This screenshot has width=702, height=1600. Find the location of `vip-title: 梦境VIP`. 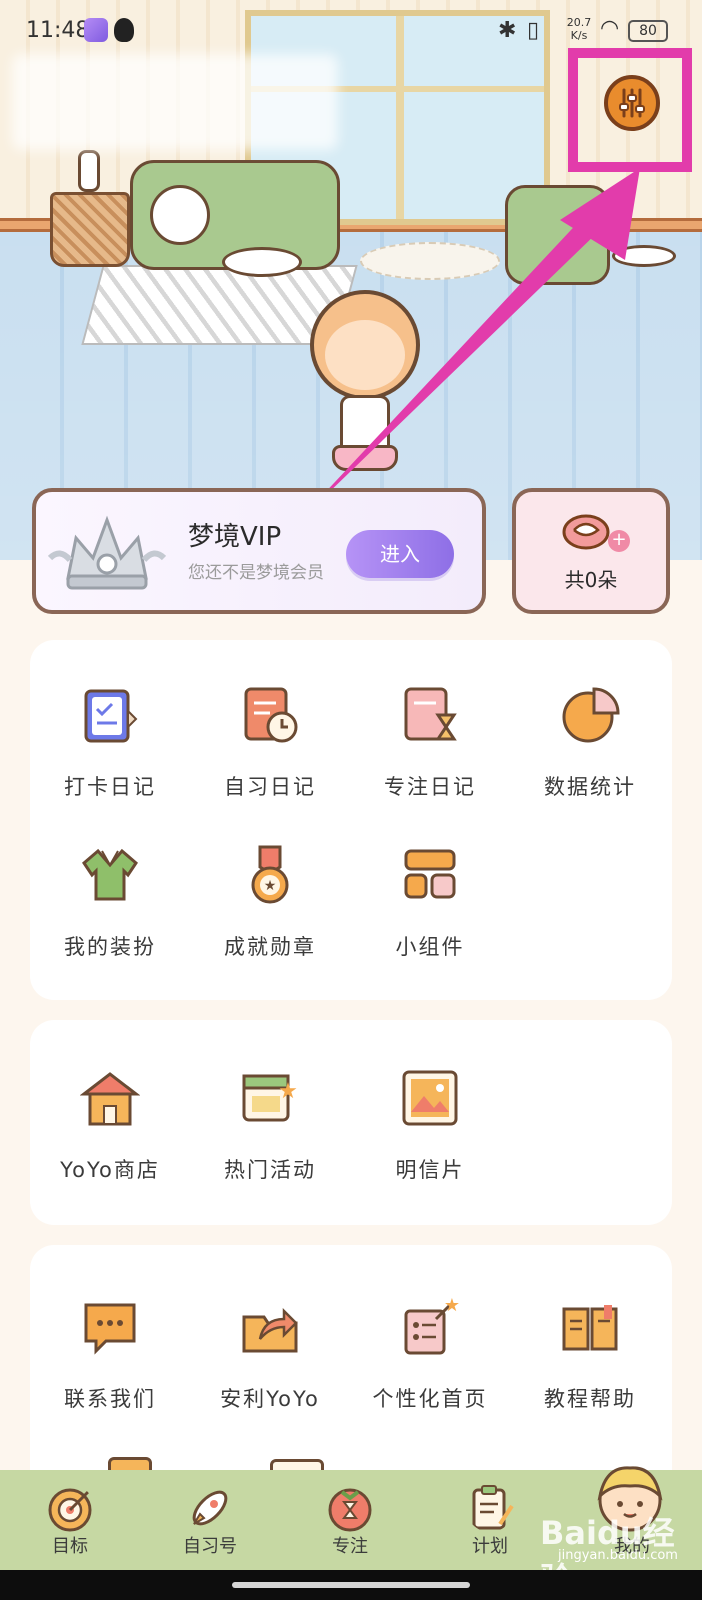

vip-title: 梦境VIP is located at coordinates (235, 537).